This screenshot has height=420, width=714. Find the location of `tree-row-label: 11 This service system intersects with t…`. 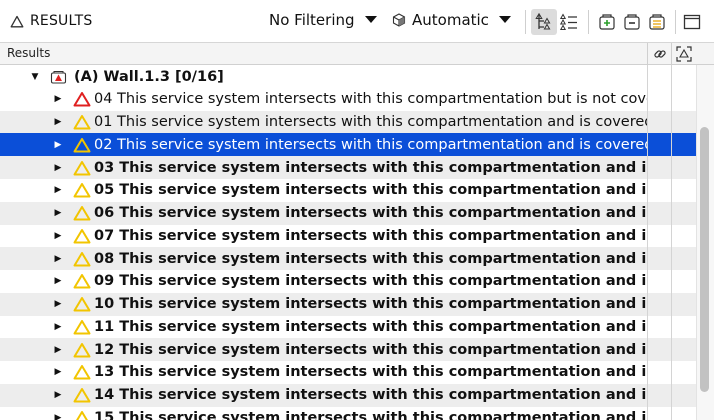

tree-row-label: 11 This service system intersects with t… is located at coordinates (370, 326).